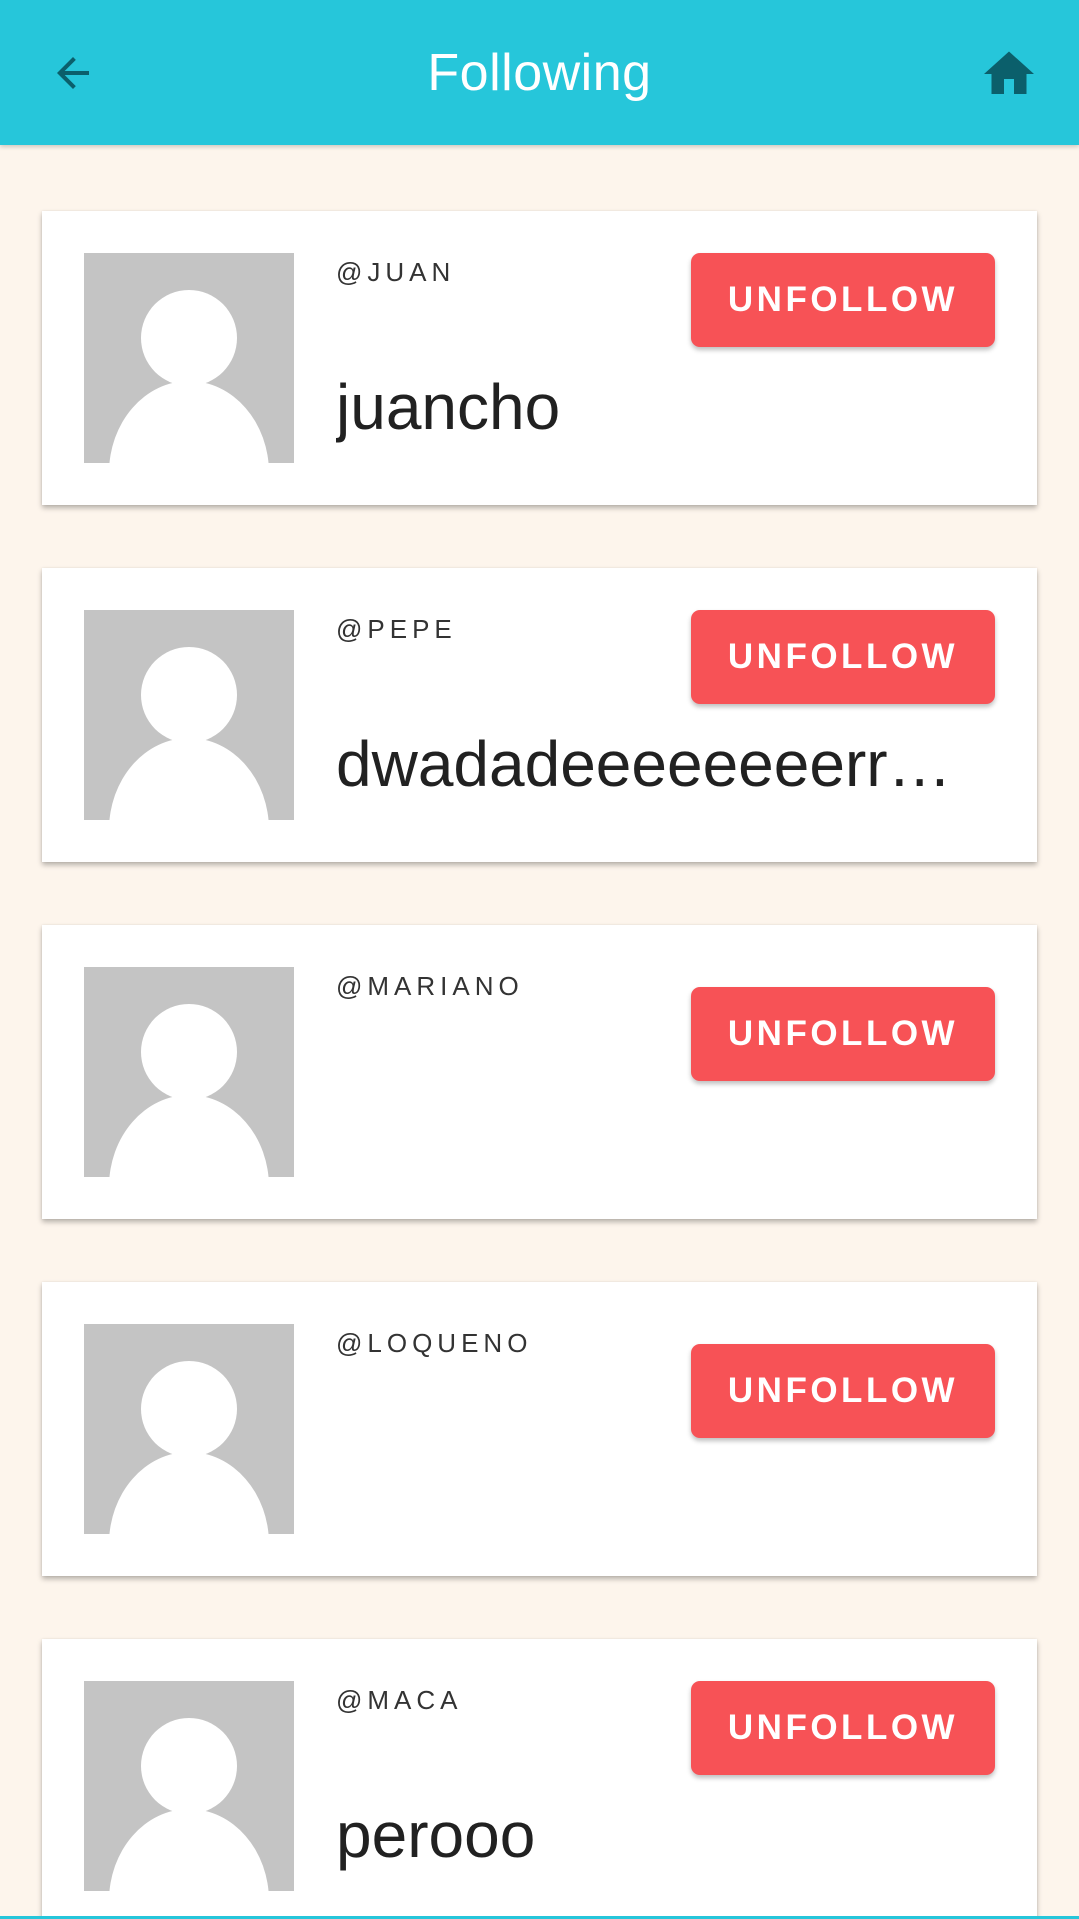 The image size is (1079, 1919). Describe the element at coordinates (539, 358) in the screenshot. I see `user-card: @JUAN juancho UNFOLLOW` at that location.